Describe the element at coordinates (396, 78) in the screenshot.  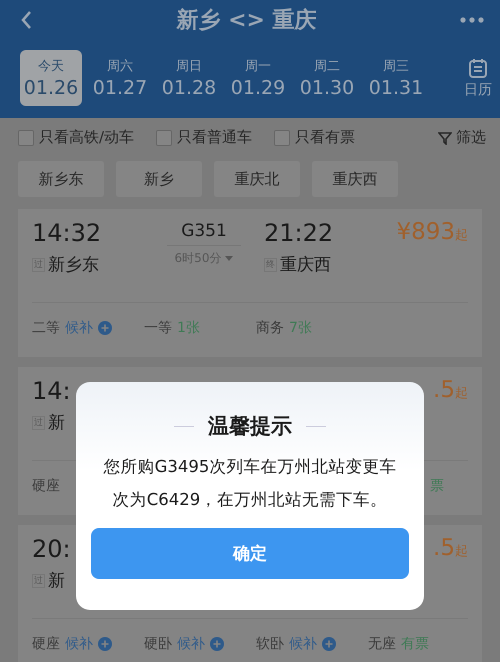
I see `date-tab: 周三 01.31` at that location.